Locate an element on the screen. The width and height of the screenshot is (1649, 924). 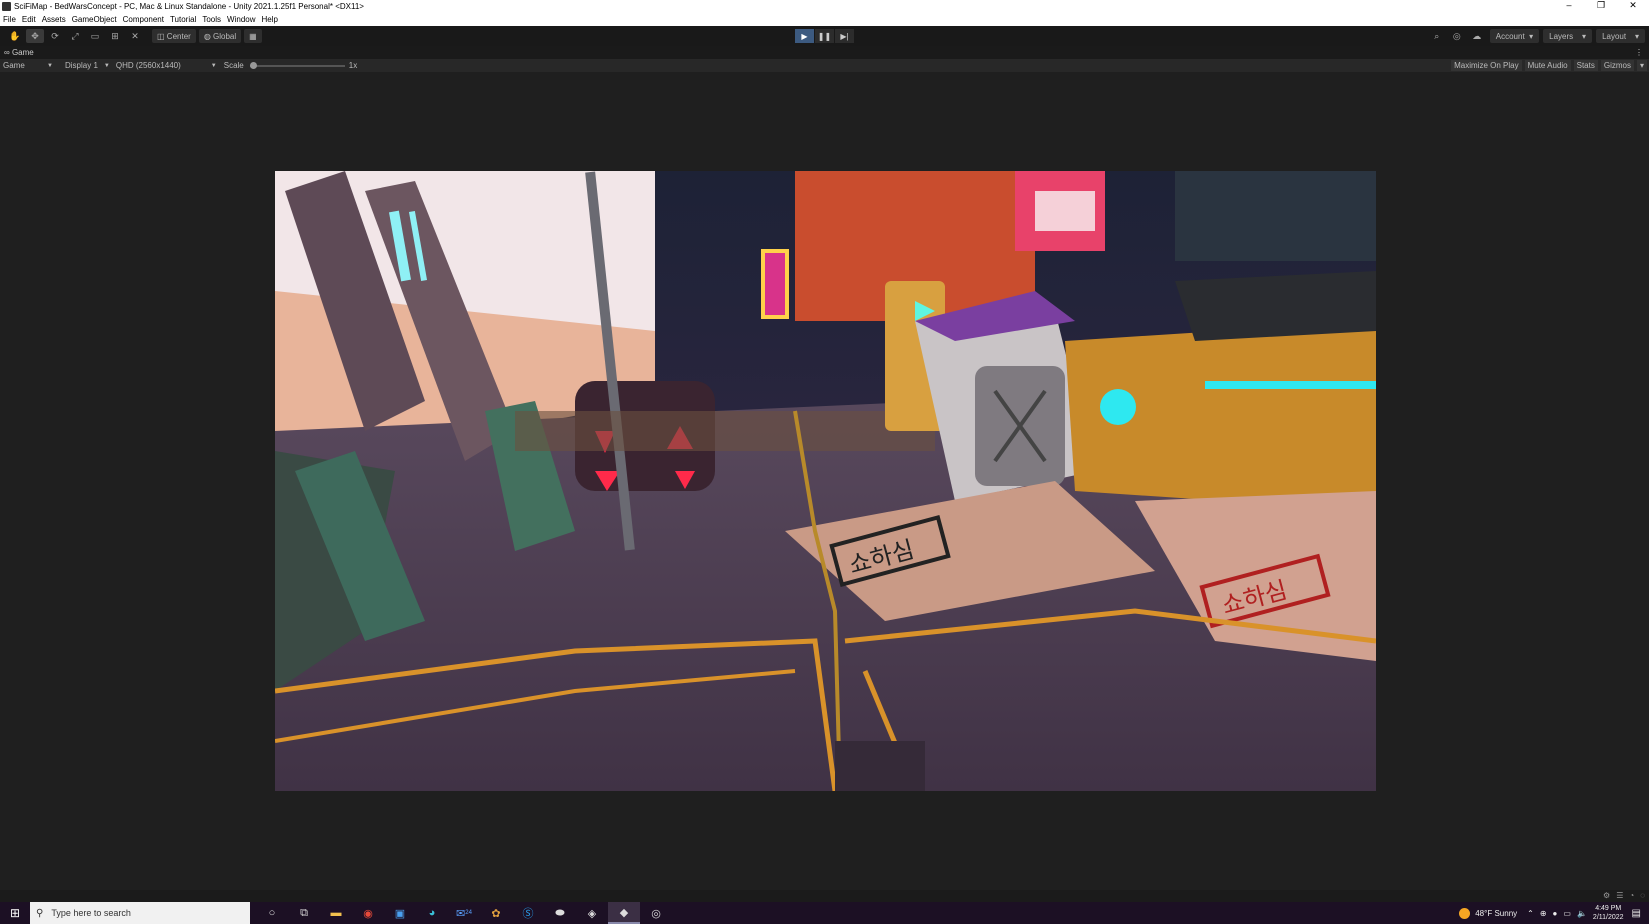
unity-editor-icon: ◆ is located at coordinates (624, 913).